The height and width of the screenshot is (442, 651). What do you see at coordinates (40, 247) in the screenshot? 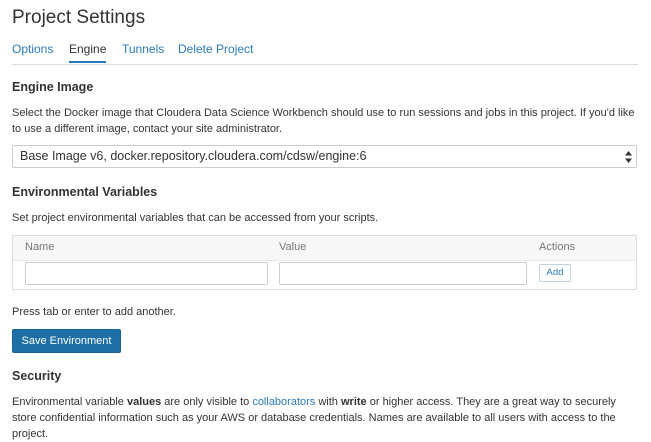
I see `column-header-name: Name` at bounding box center [40, 247].